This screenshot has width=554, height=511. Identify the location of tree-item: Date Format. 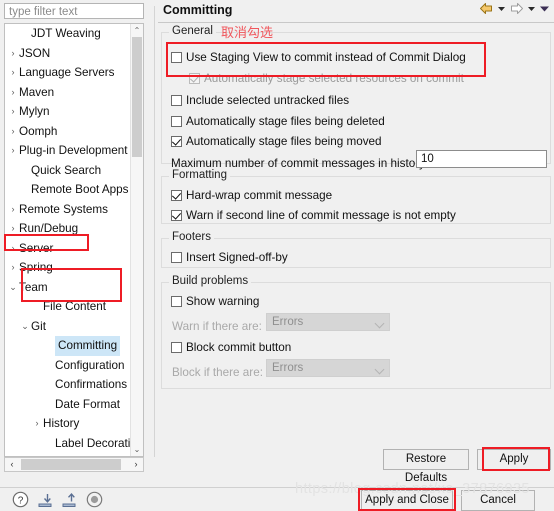
(68, 405).